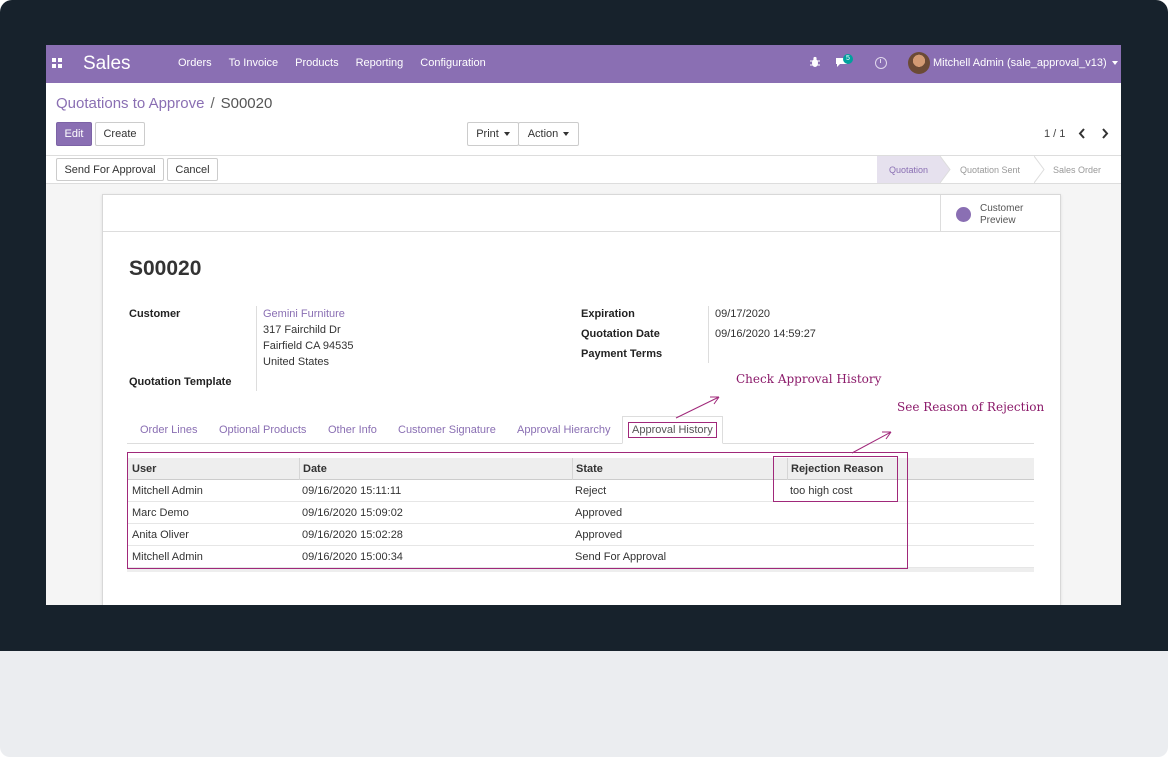 The width and height of the screenshot is (1168, 757). Describe the element at coordinates (608, 314) in the screenshot. I see `expiration-label: Expiration` at that location.